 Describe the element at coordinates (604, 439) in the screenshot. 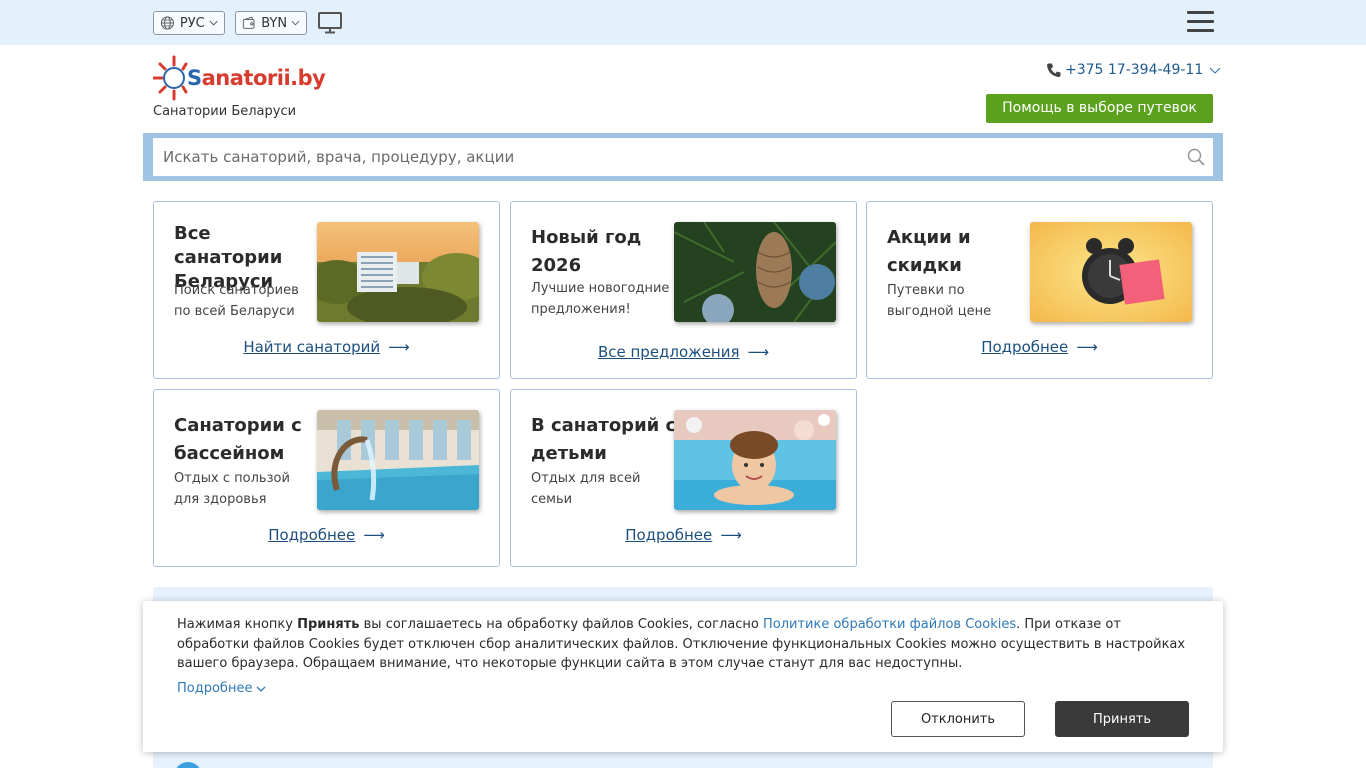

I see `card-title: В санаторий с детьми` at that location.